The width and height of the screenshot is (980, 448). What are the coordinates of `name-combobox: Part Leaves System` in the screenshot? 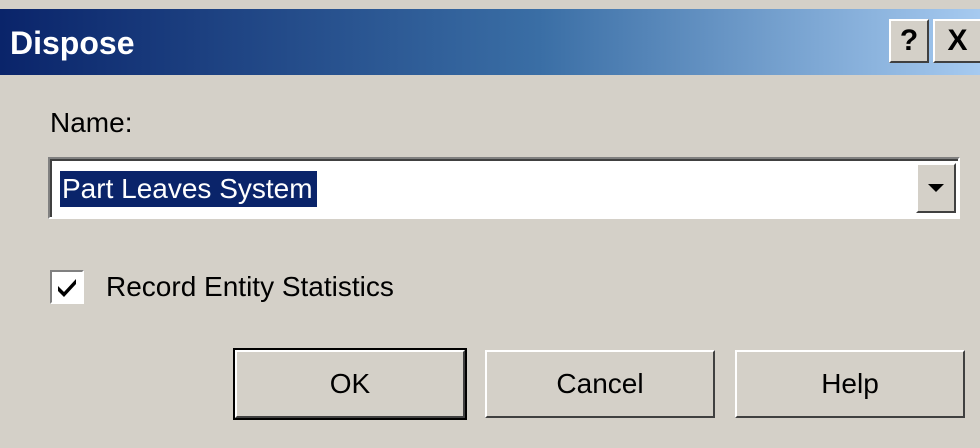 It's located at (504, 188).